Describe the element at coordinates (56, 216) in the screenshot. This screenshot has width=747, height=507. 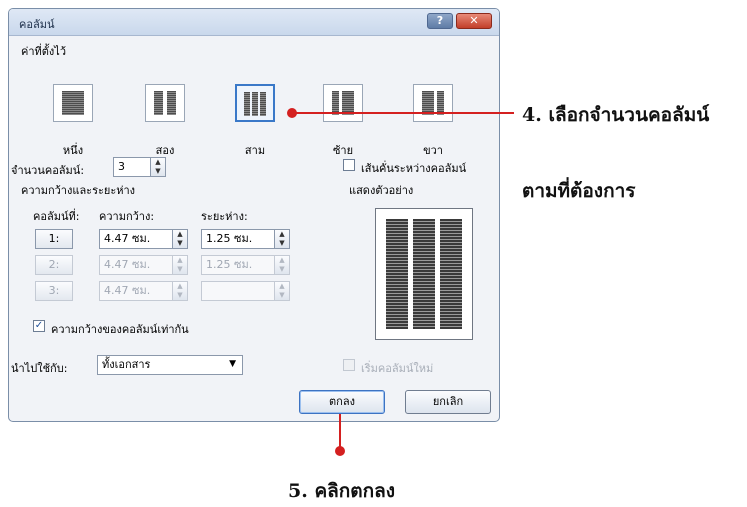
I see `col-header: คอลัมน์ที่:` at that location.